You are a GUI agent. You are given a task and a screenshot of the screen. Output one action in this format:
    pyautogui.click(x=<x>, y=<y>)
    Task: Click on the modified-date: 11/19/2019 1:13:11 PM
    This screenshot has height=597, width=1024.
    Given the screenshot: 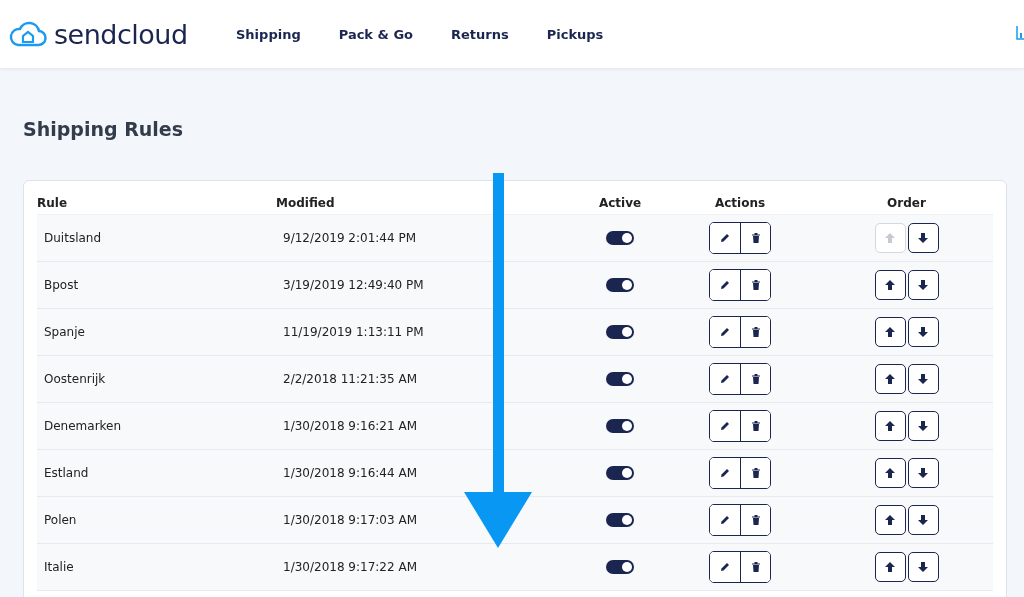 What is the action you would take?
    pyautogui.click(x=353, y=332)
    